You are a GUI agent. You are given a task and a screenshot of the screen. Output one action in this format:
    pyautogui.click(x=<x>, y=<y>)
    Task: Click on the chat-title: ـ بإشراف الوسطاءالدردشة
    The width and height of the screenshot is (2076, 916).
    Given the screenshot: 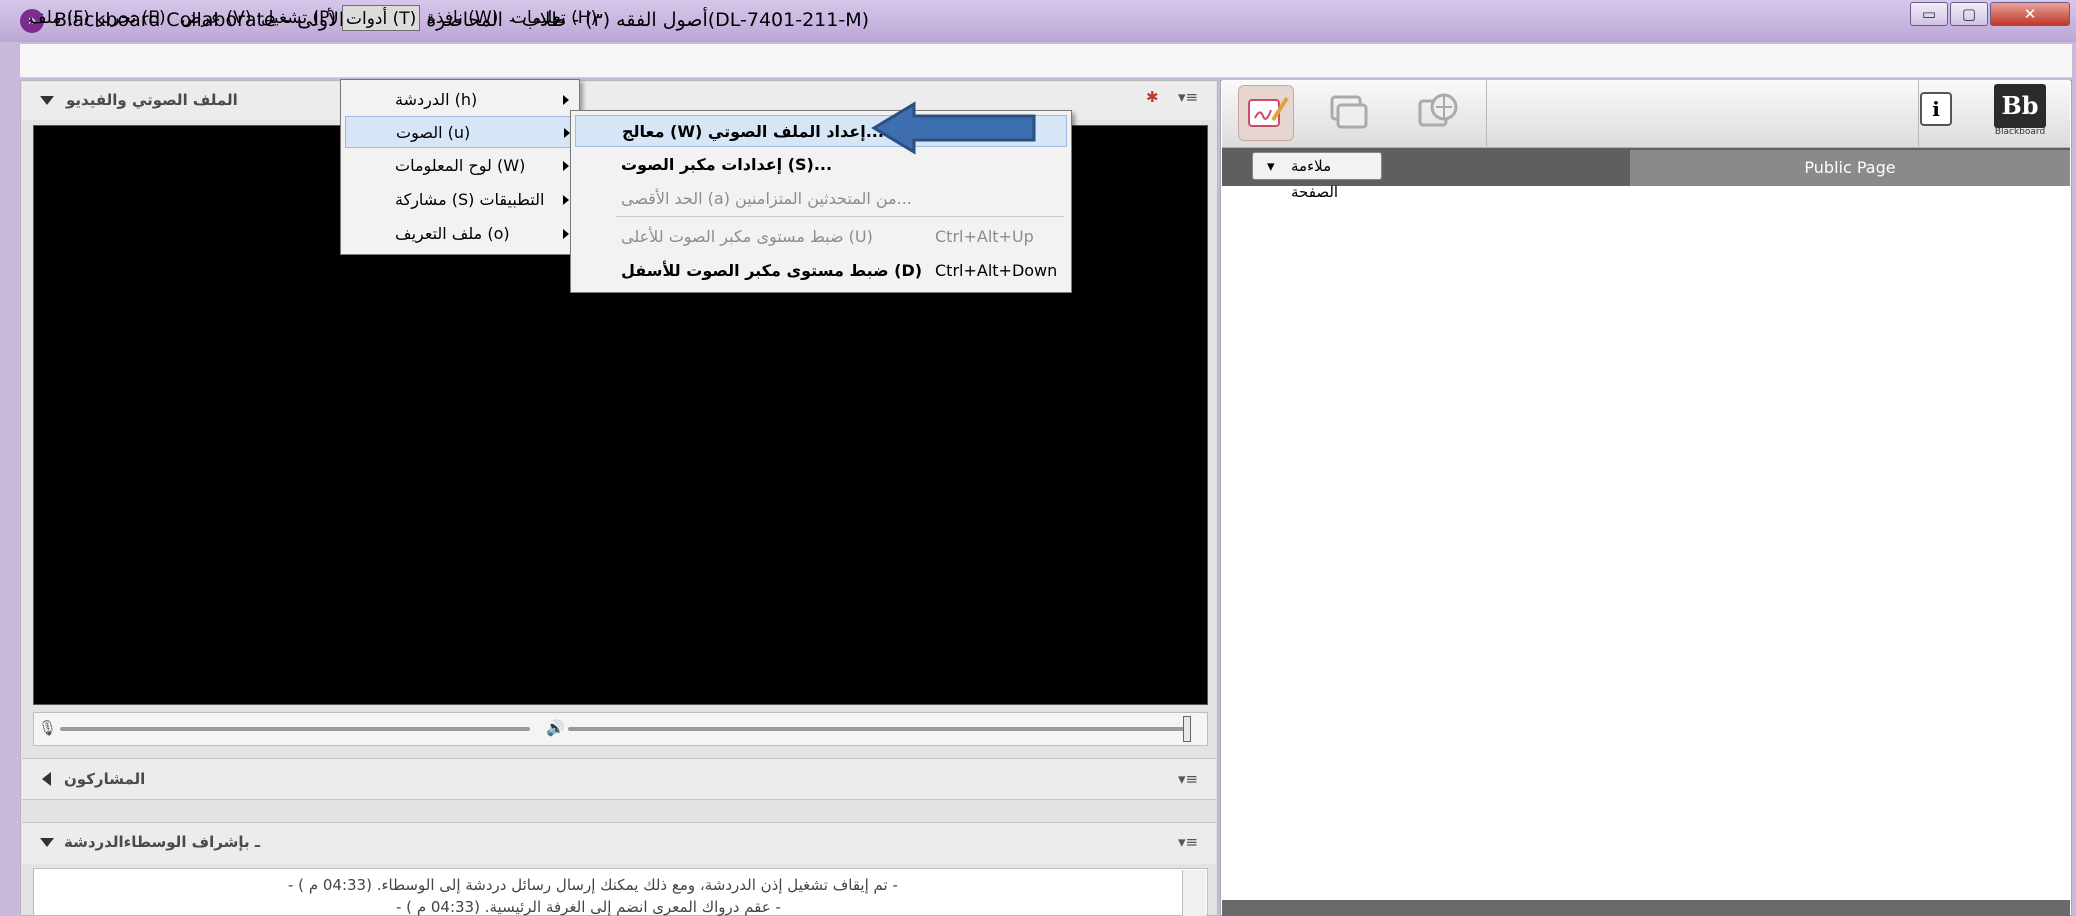 What is the action you would take?
    pyautogui.click(x=162, y=842)
    